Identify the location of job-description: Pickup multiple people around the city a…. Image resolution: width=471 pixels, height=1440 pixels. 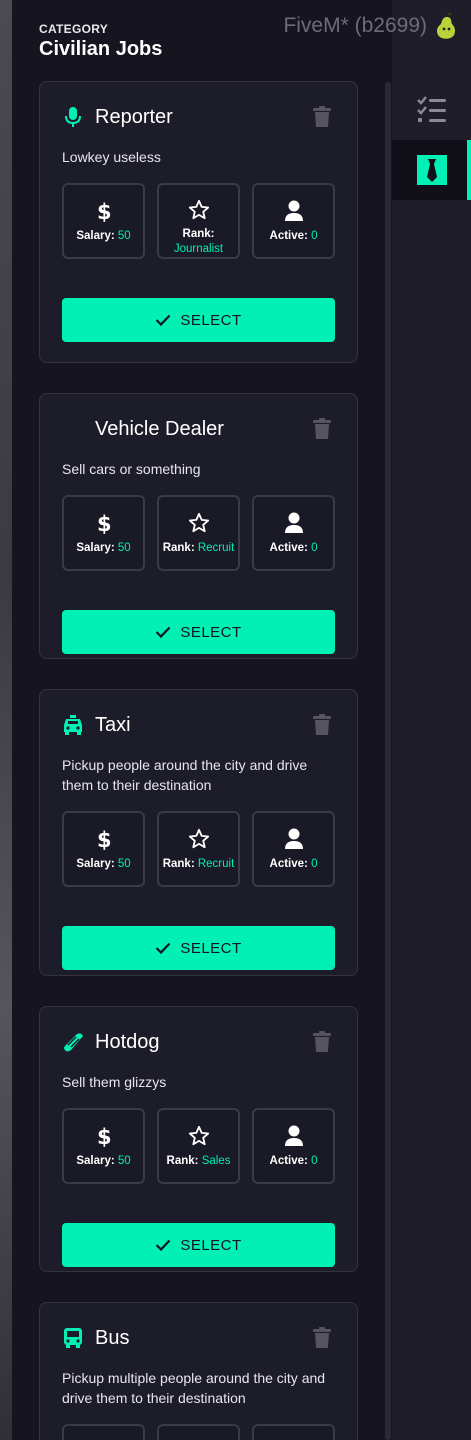
(194, 1388).